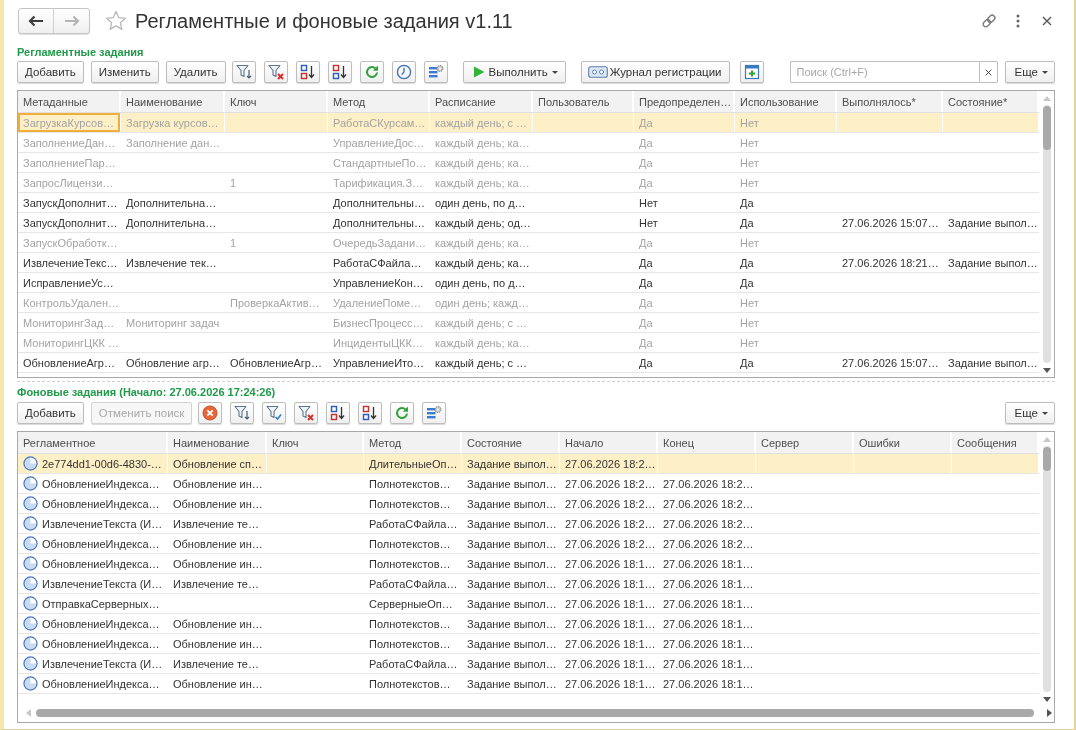 Image resolution: width=1076 pixels, height=730 pixels. I want to click on star-icon, so click(116, 21).